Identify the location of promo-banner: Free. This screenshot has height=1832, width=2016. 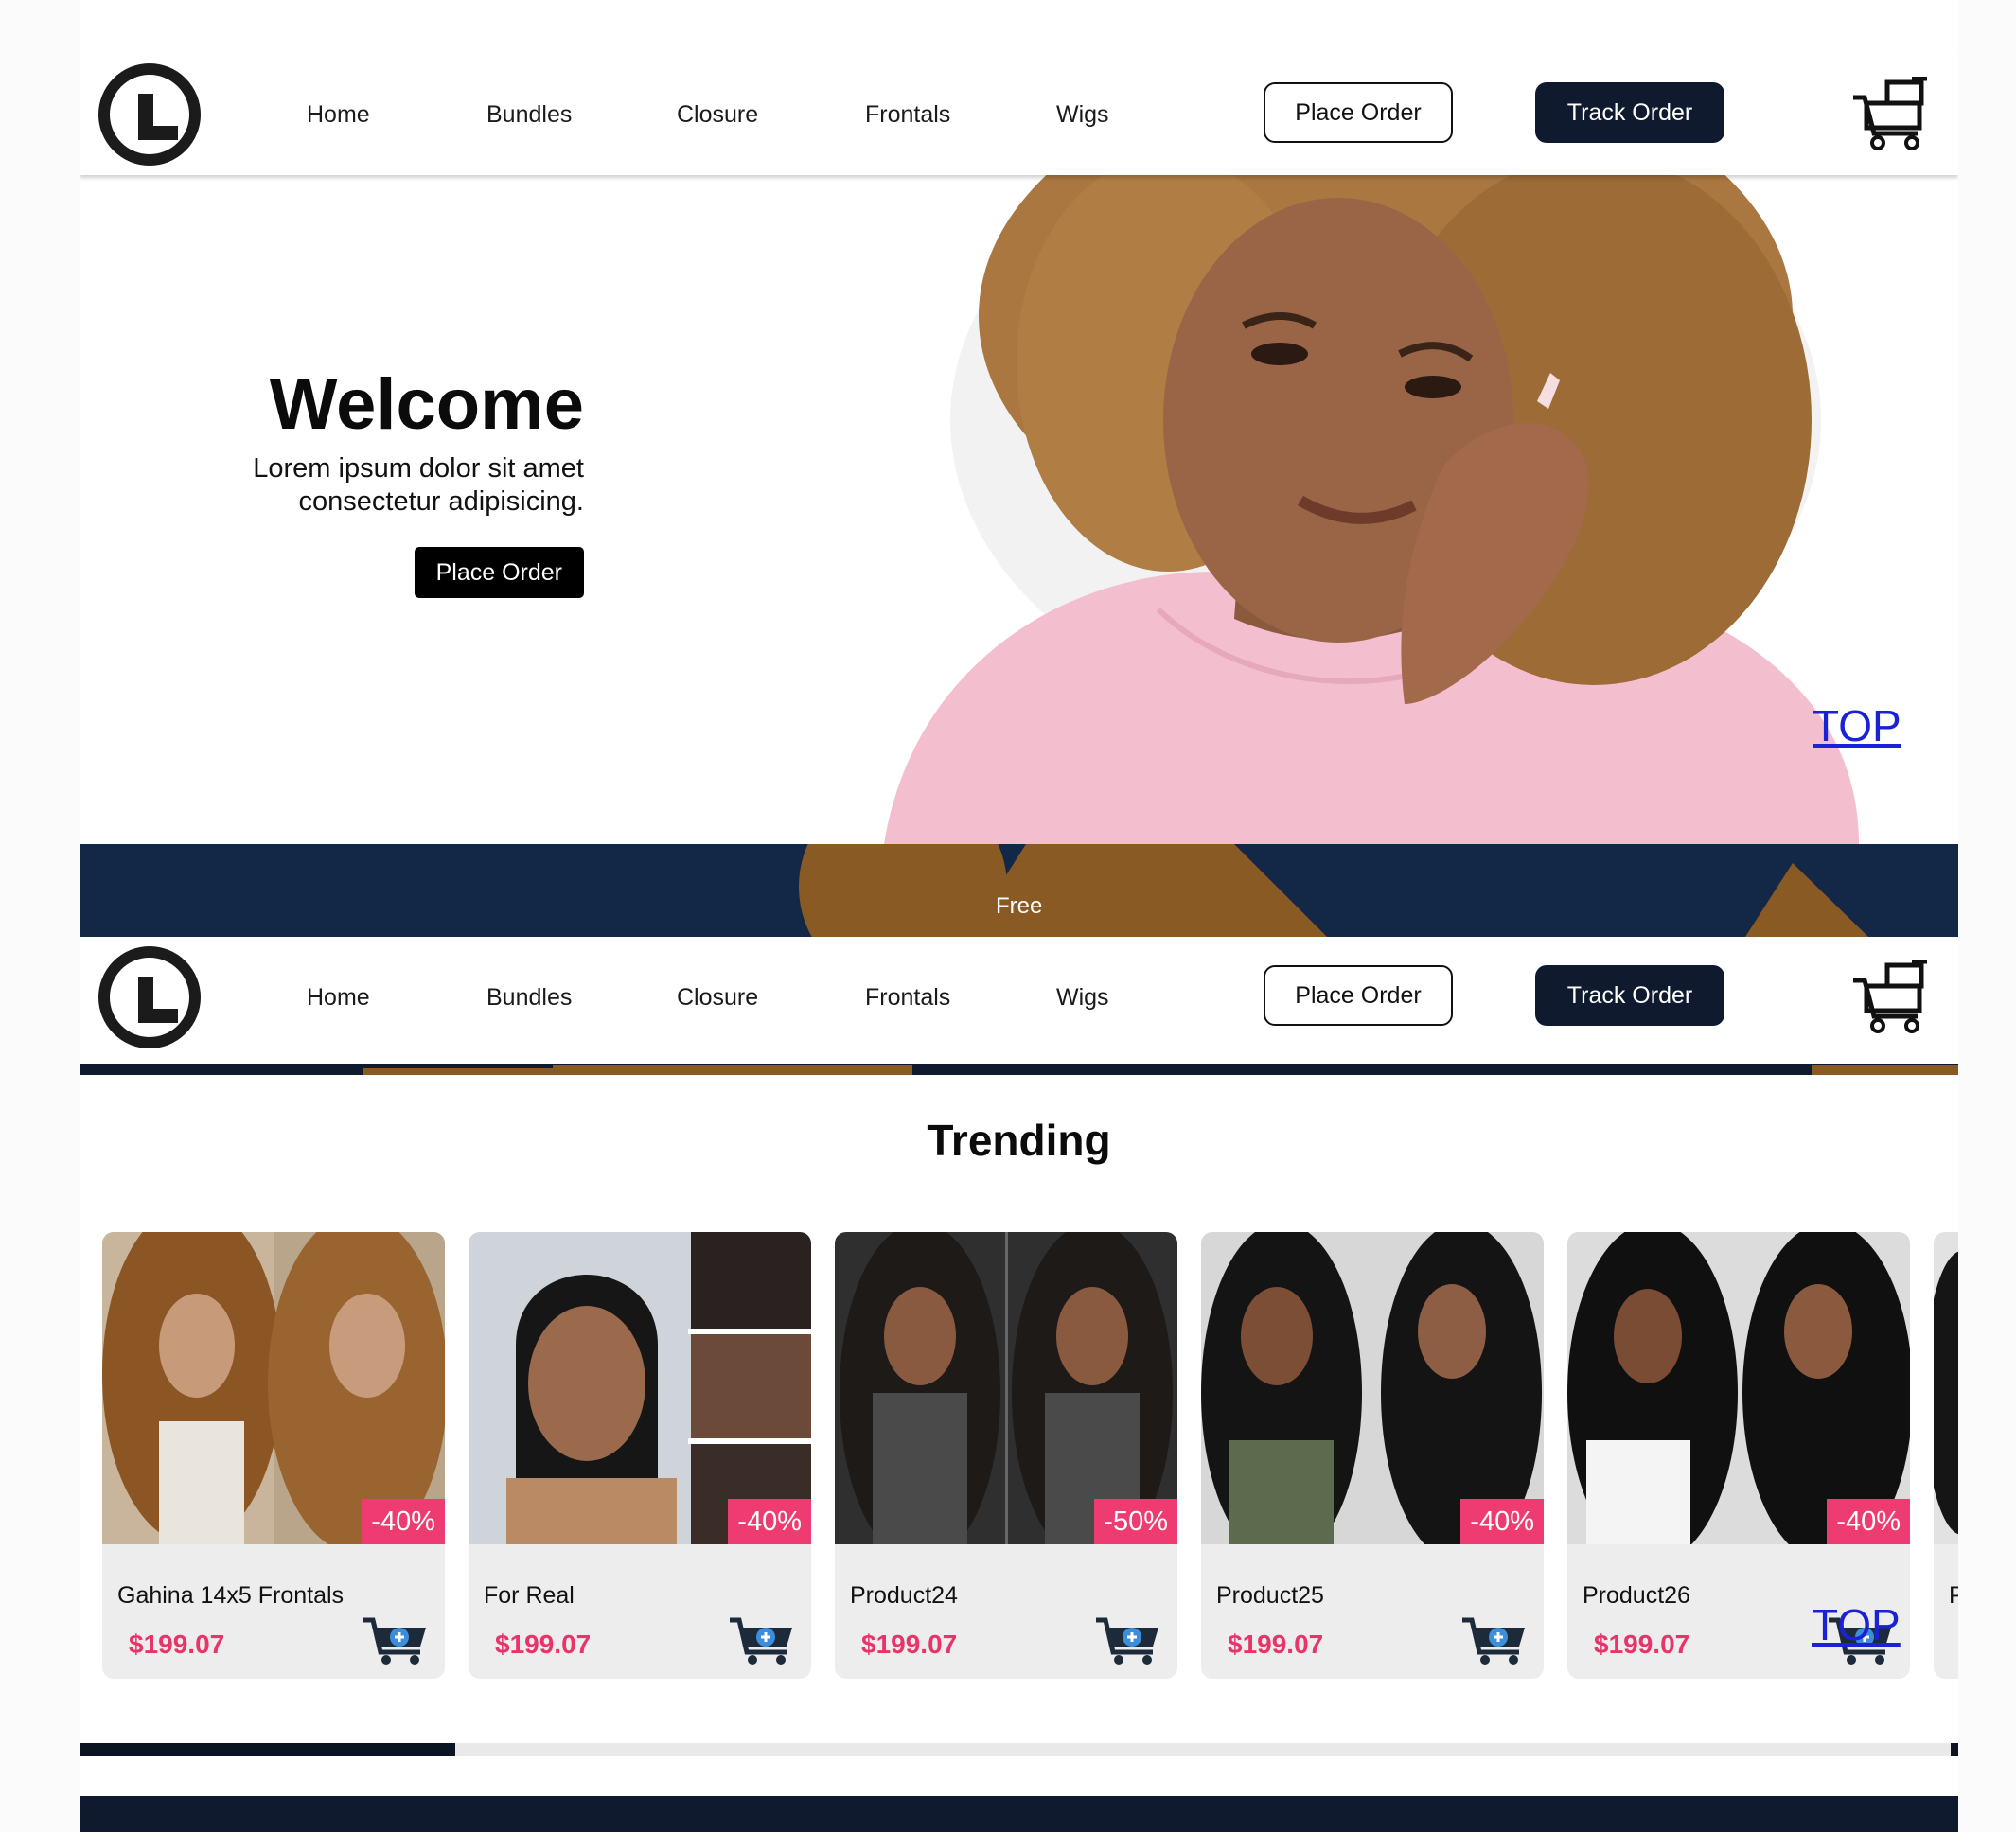
(1019, 890).